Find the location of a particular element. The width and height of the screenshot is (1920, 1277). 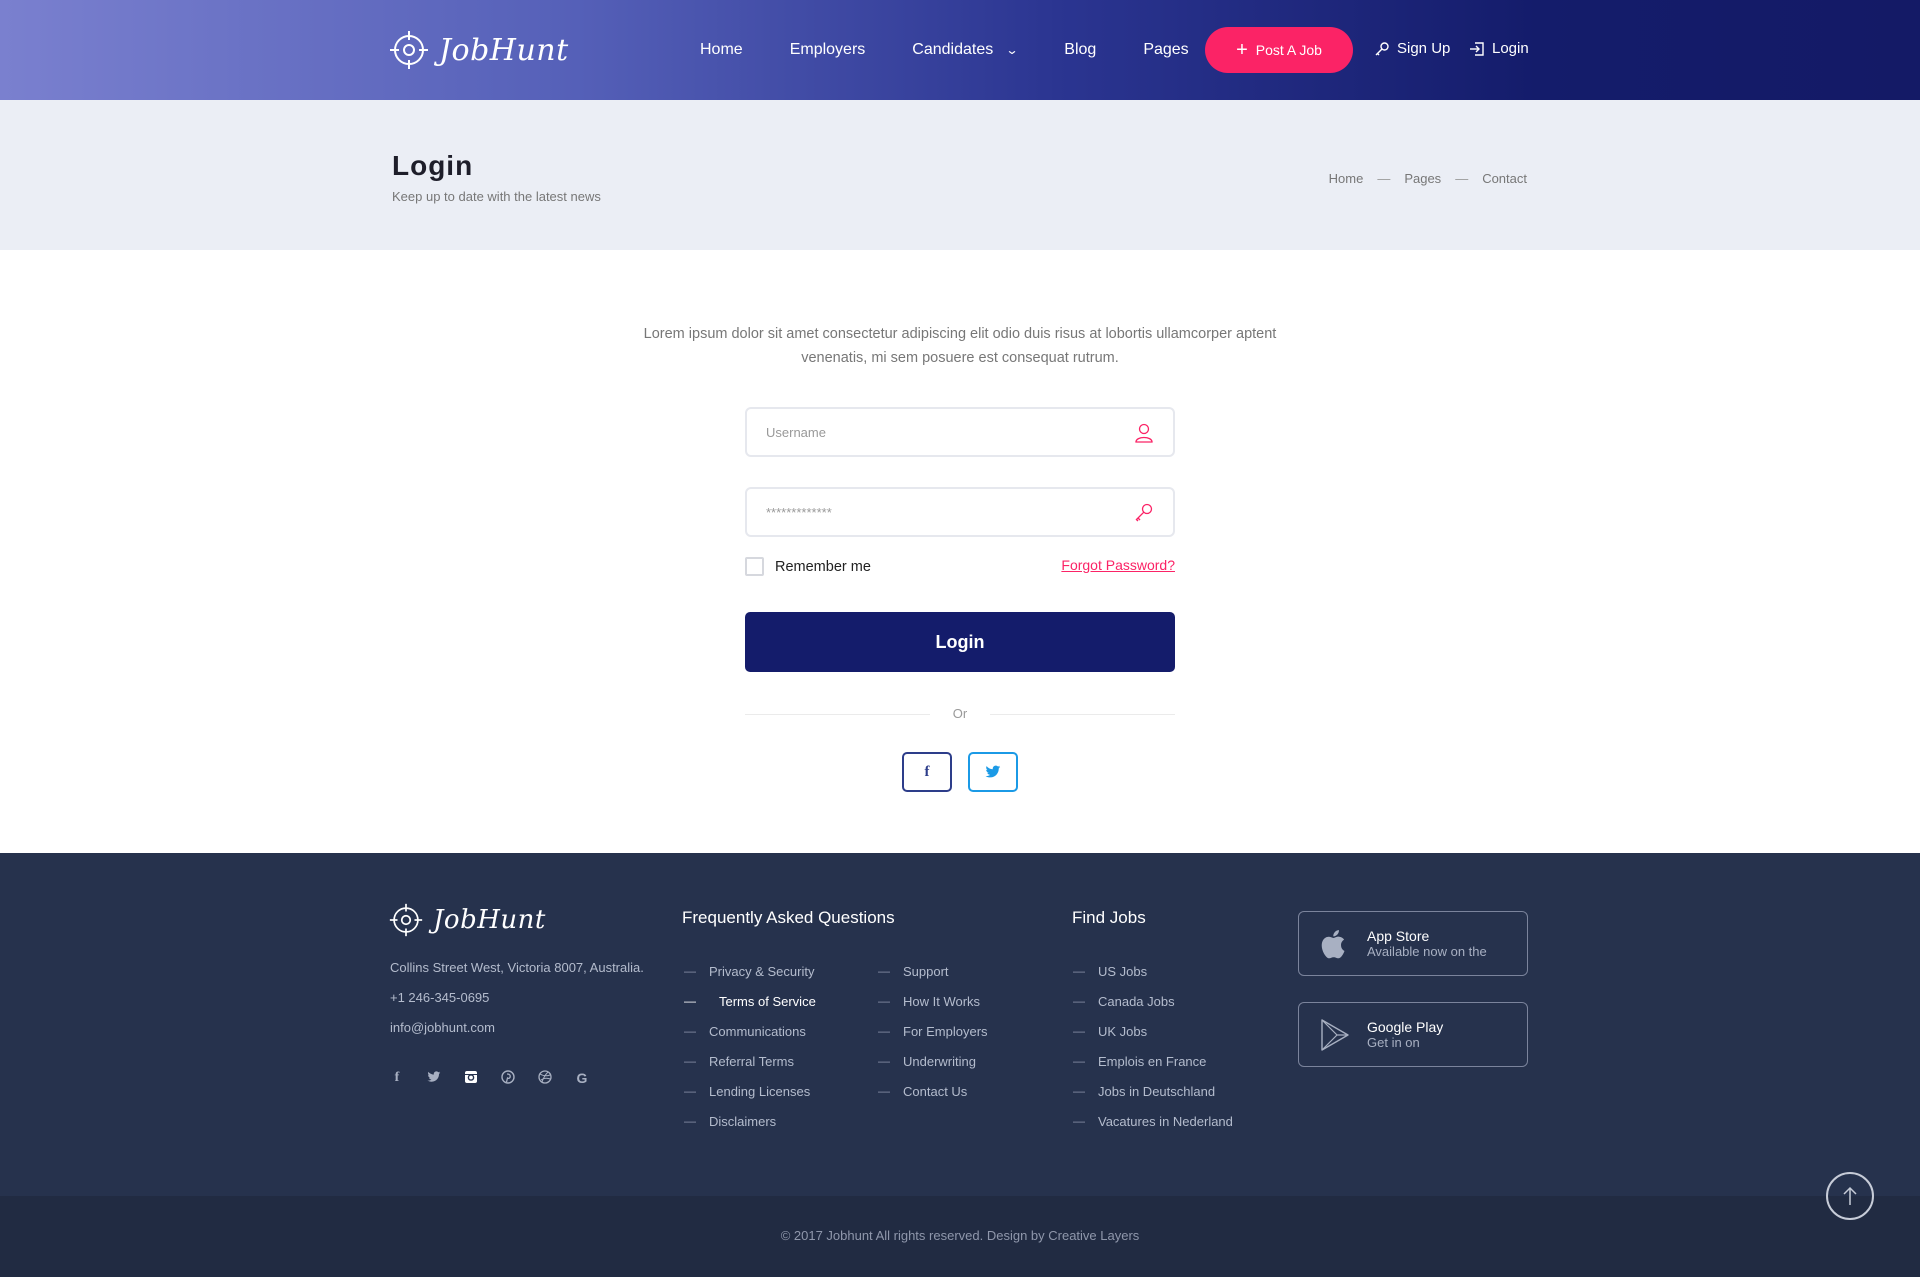

page-subtitle: Keep up to date with the latest news is located at coordinates (496, 196).